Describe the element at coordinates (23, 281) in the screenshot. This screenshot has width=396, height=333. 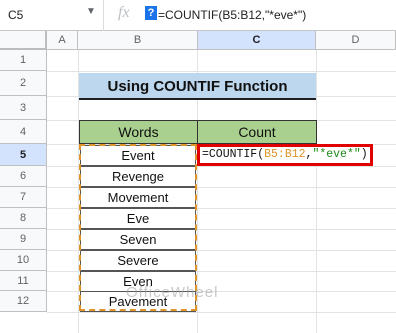
I see `row-header-11: 11` at that location.